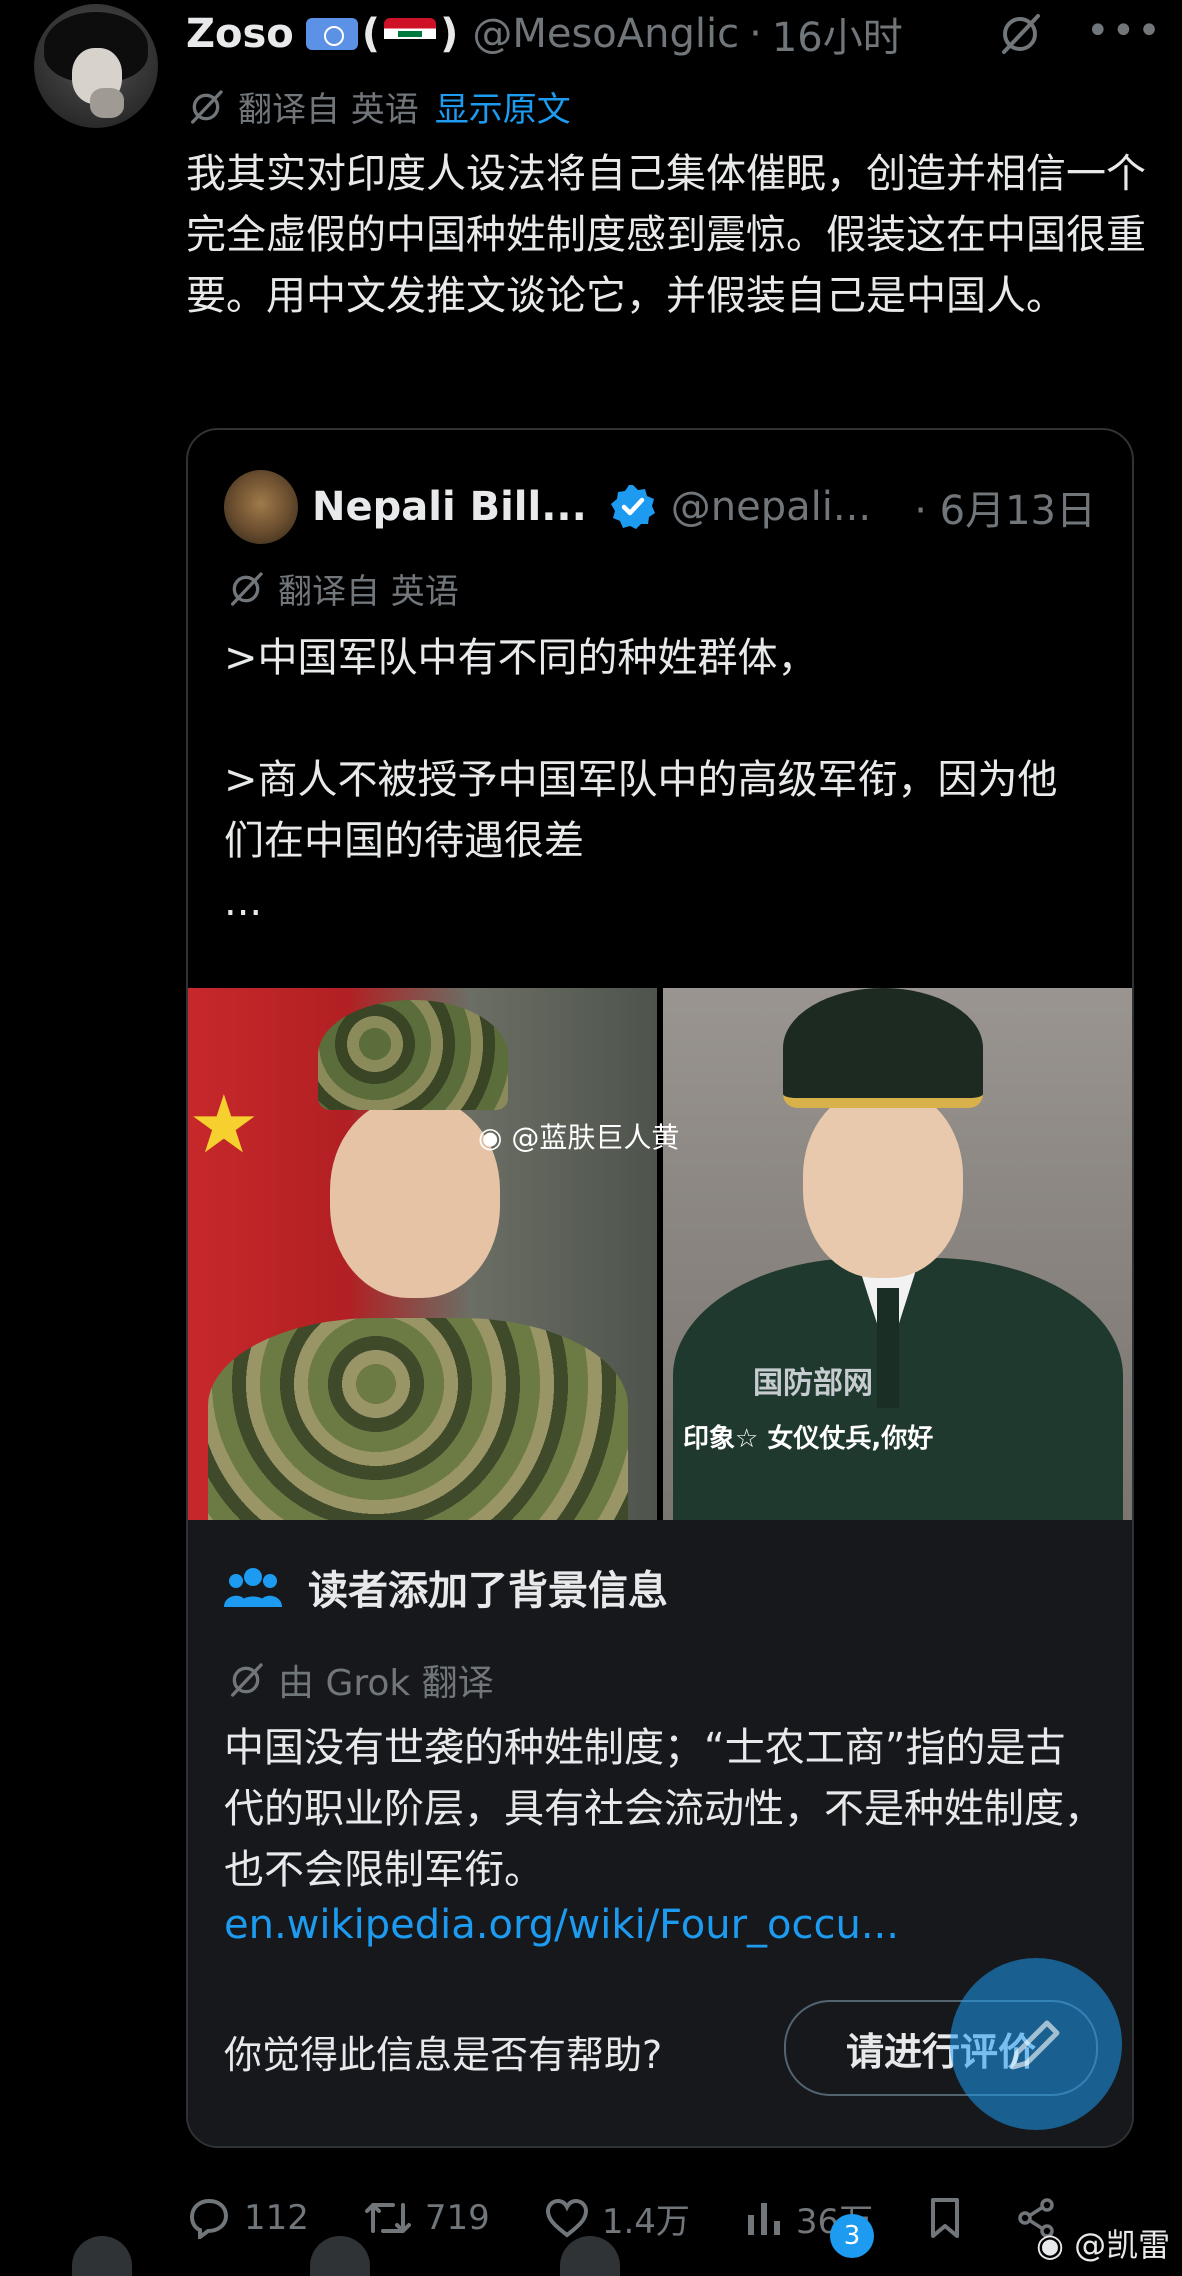 This screenshot has width=1182, height=2276. I want to click on compose-icon, so click(1035, 2045).